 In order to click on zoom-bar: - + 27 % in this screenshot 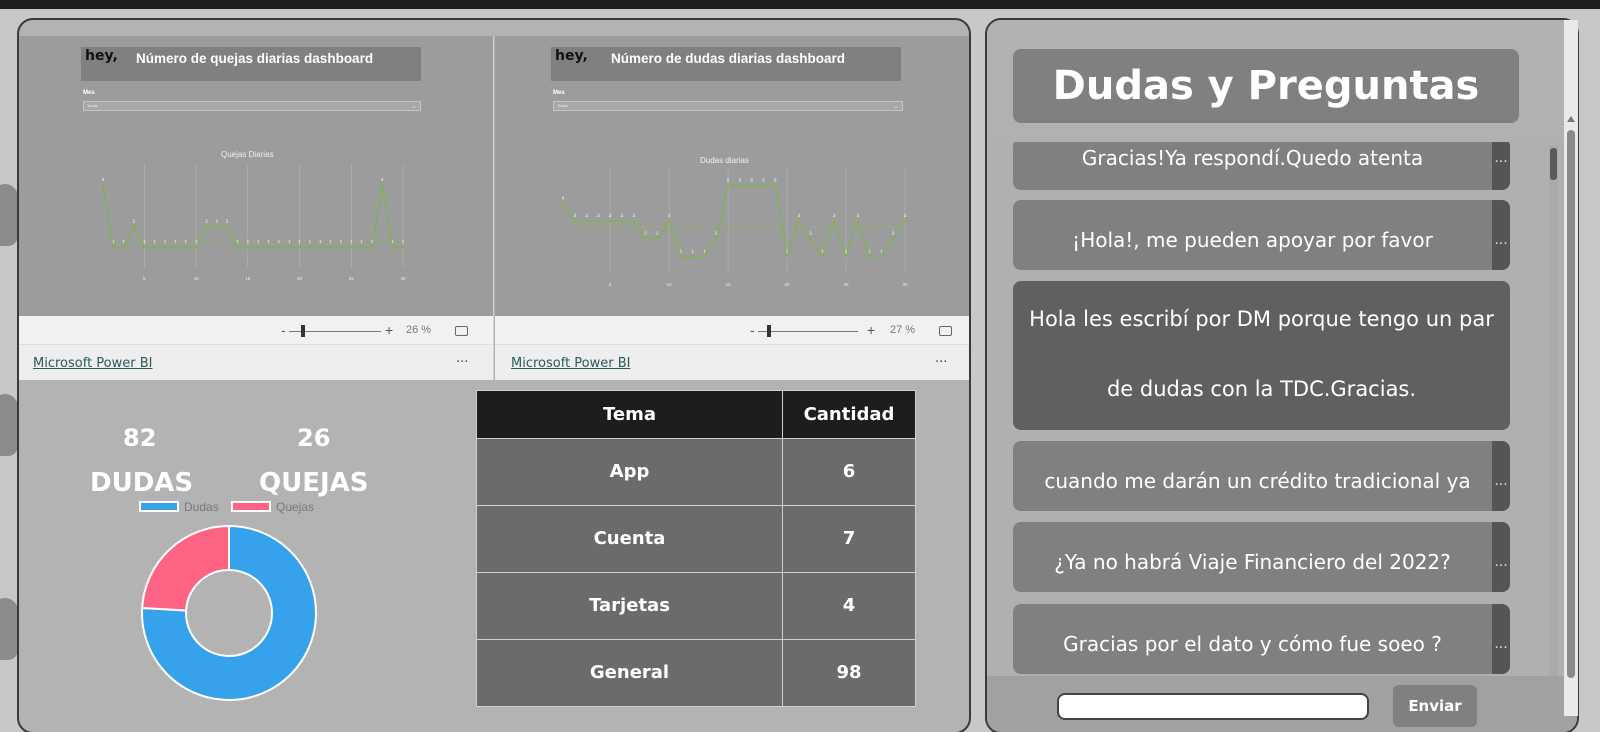, I will do `click(732, 330)`.